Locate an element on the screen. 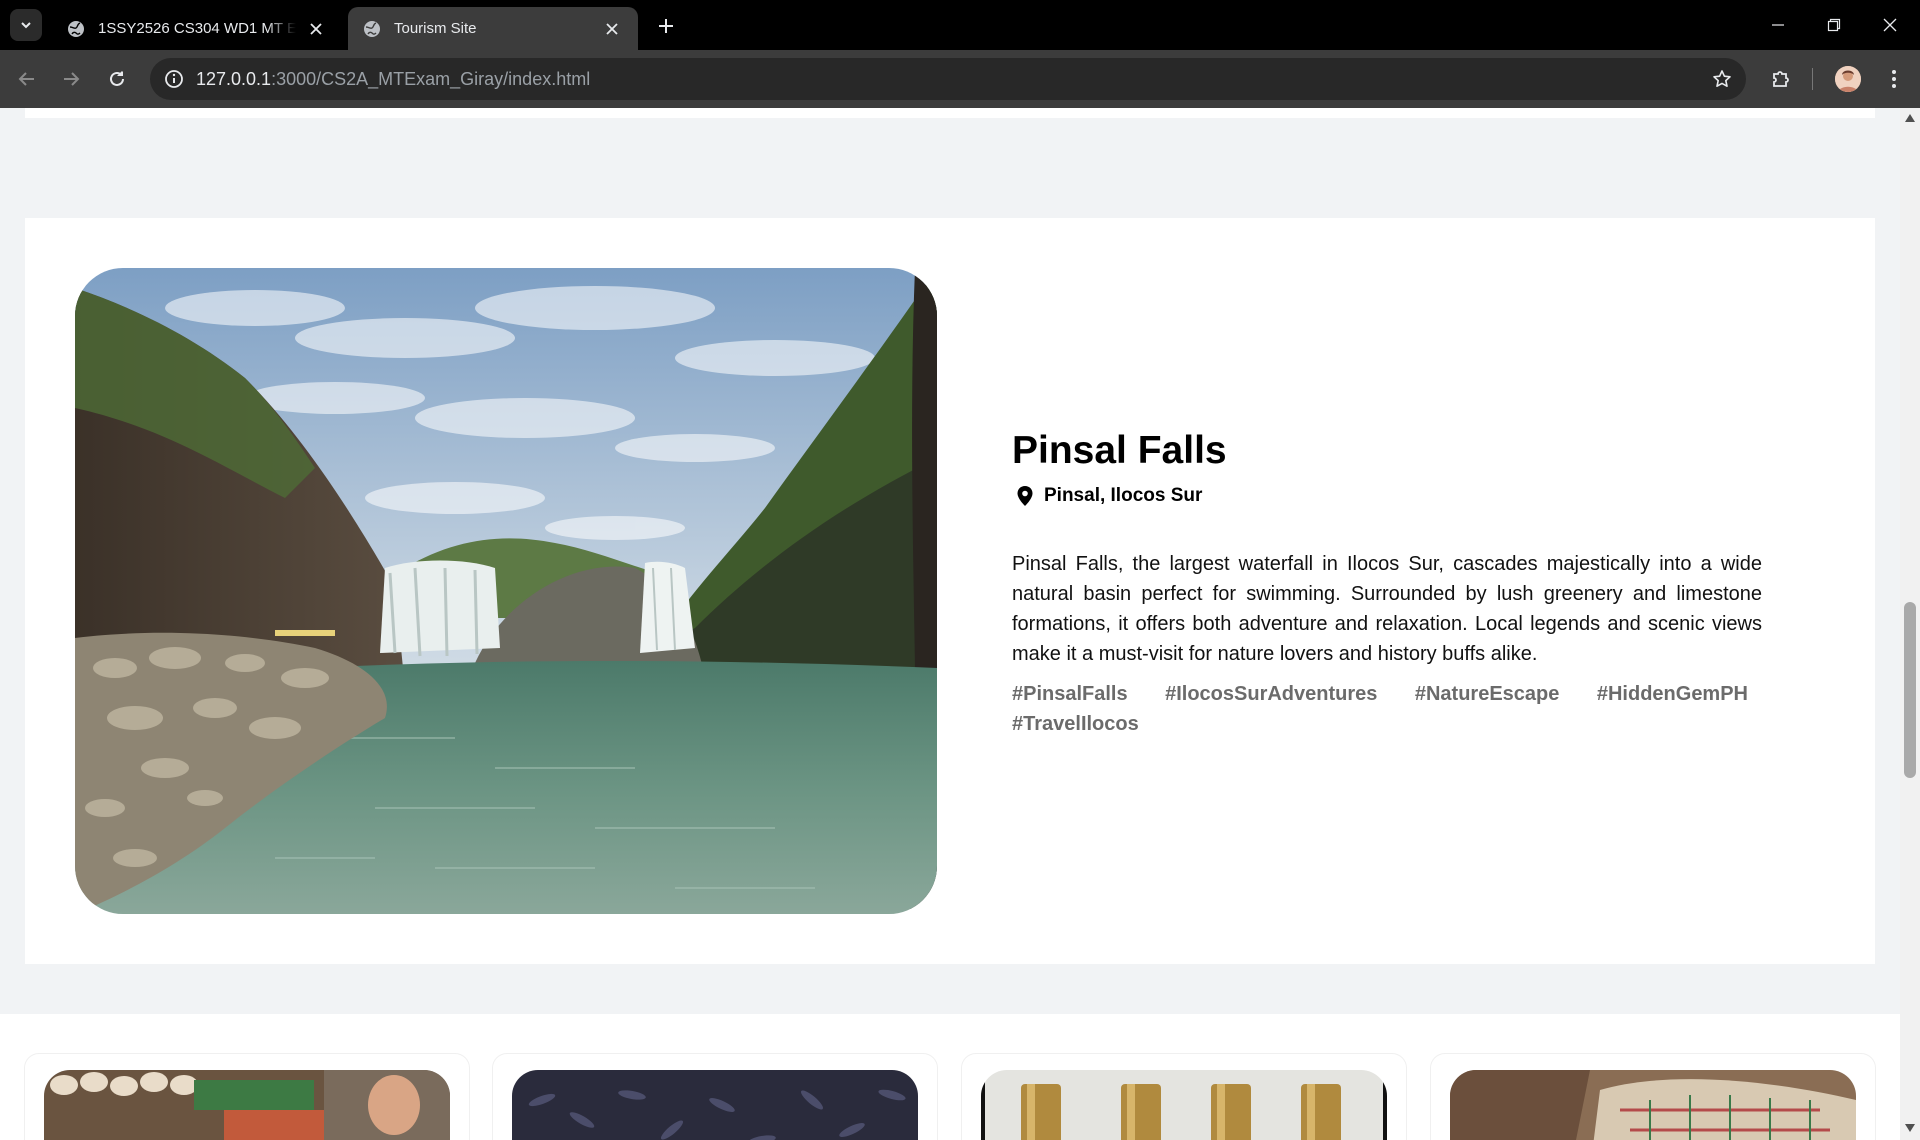 The image size is (1920, 1140). reload-icon is located at coordinates (117, 78).